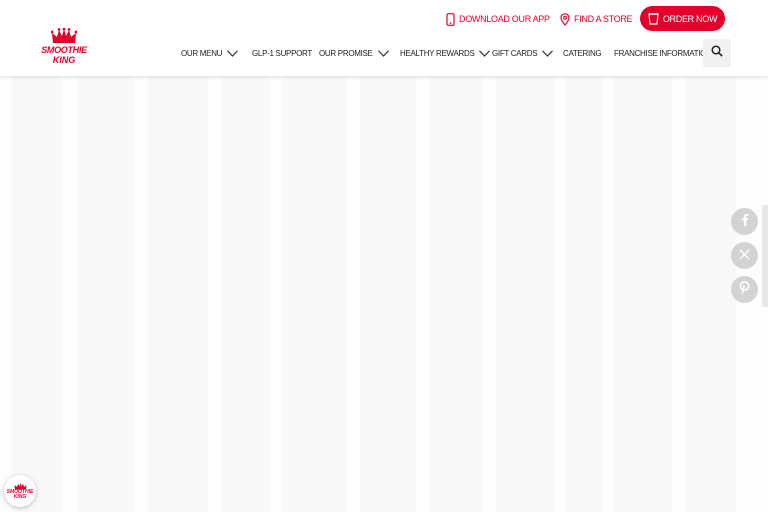 The height and width of the screenshot is (512, 768). Describe the element at coordinates (64, 60) in the screenshot. I see `logo-wordmark-line2: KING` at that location.